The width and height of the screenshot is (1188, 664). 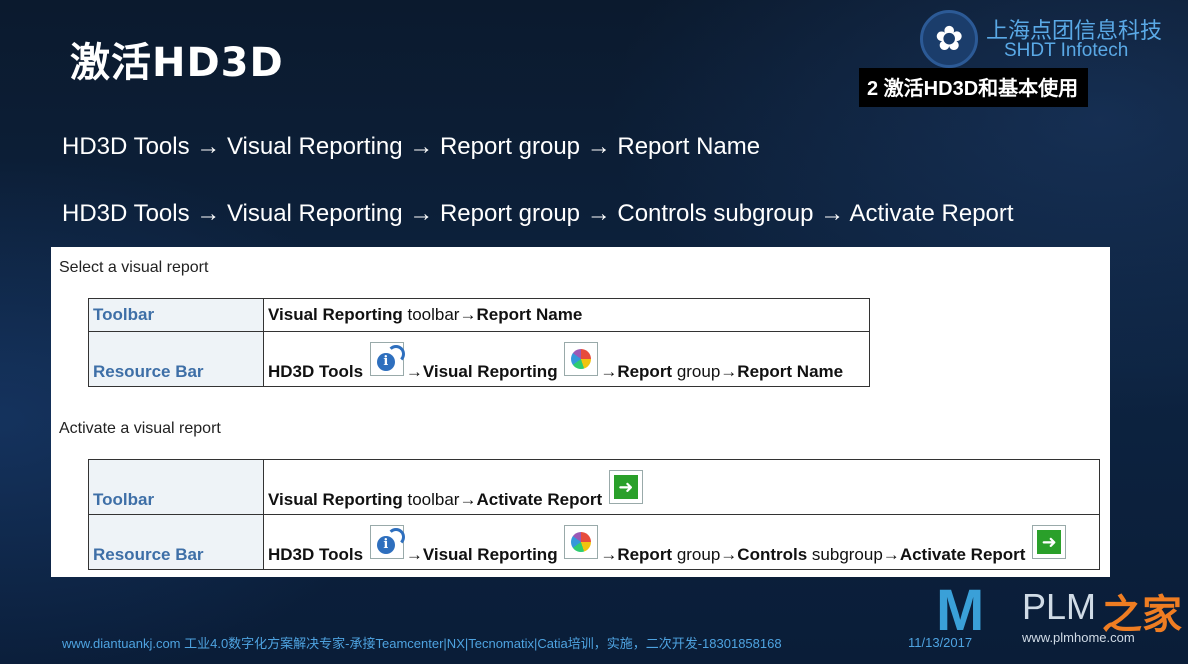 I want to click on logo-company-en: SHDT Infotech, so click(x=1066, y=50).